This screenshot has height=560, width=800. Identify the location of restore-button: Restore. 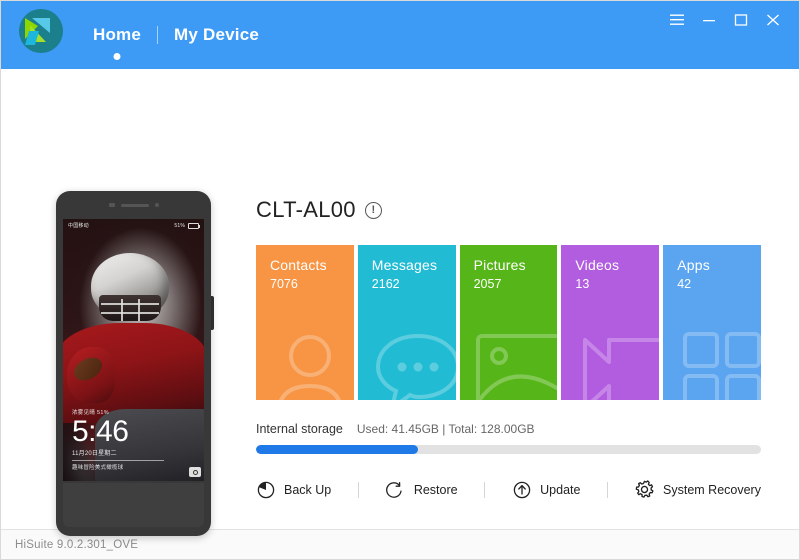
(422, 489).